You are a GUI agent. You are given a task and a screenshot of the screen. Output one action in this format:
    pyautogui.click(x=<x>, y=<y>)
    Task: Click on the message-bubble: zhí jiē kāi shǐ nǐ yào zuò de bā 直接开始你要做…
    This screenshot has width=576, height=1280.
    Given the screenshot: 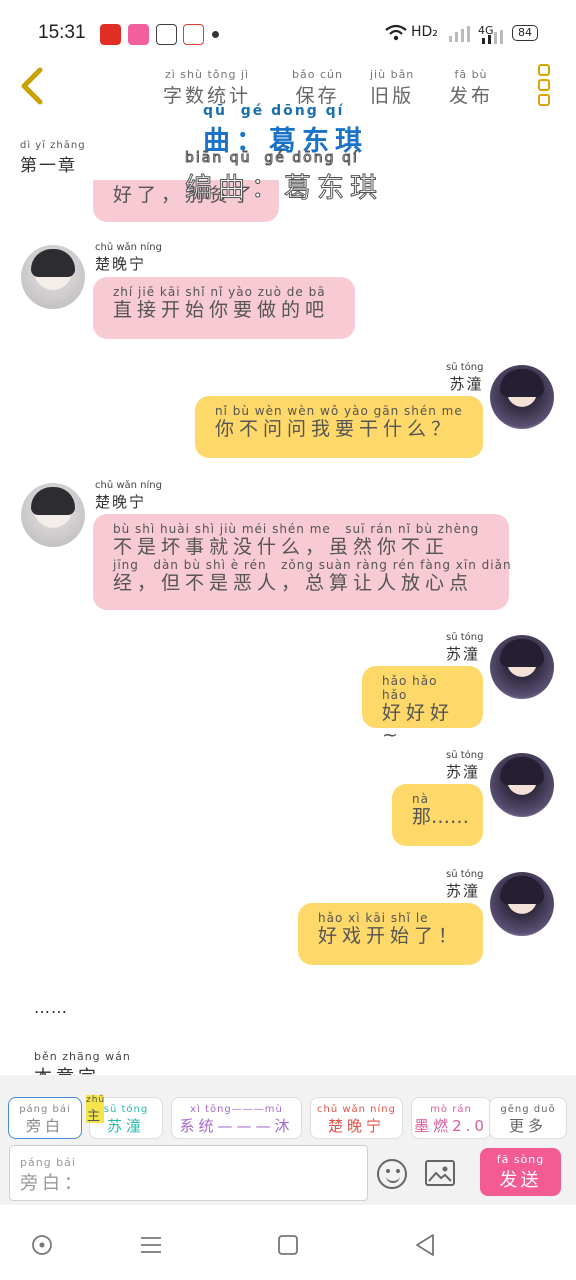 What is the action you would take?
    pyautogui.click(x=224, y=308)
    